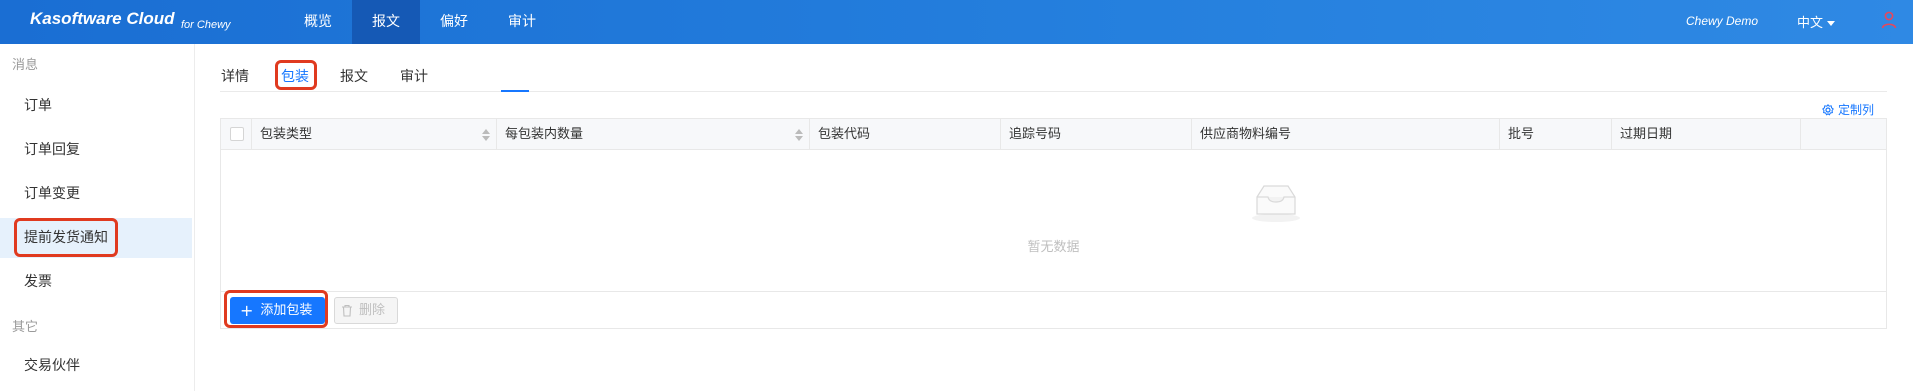  What do you see at coordinates (247, 310) in the screenshot?
I see `plus-icon: +` at bounding box center [247, 310].